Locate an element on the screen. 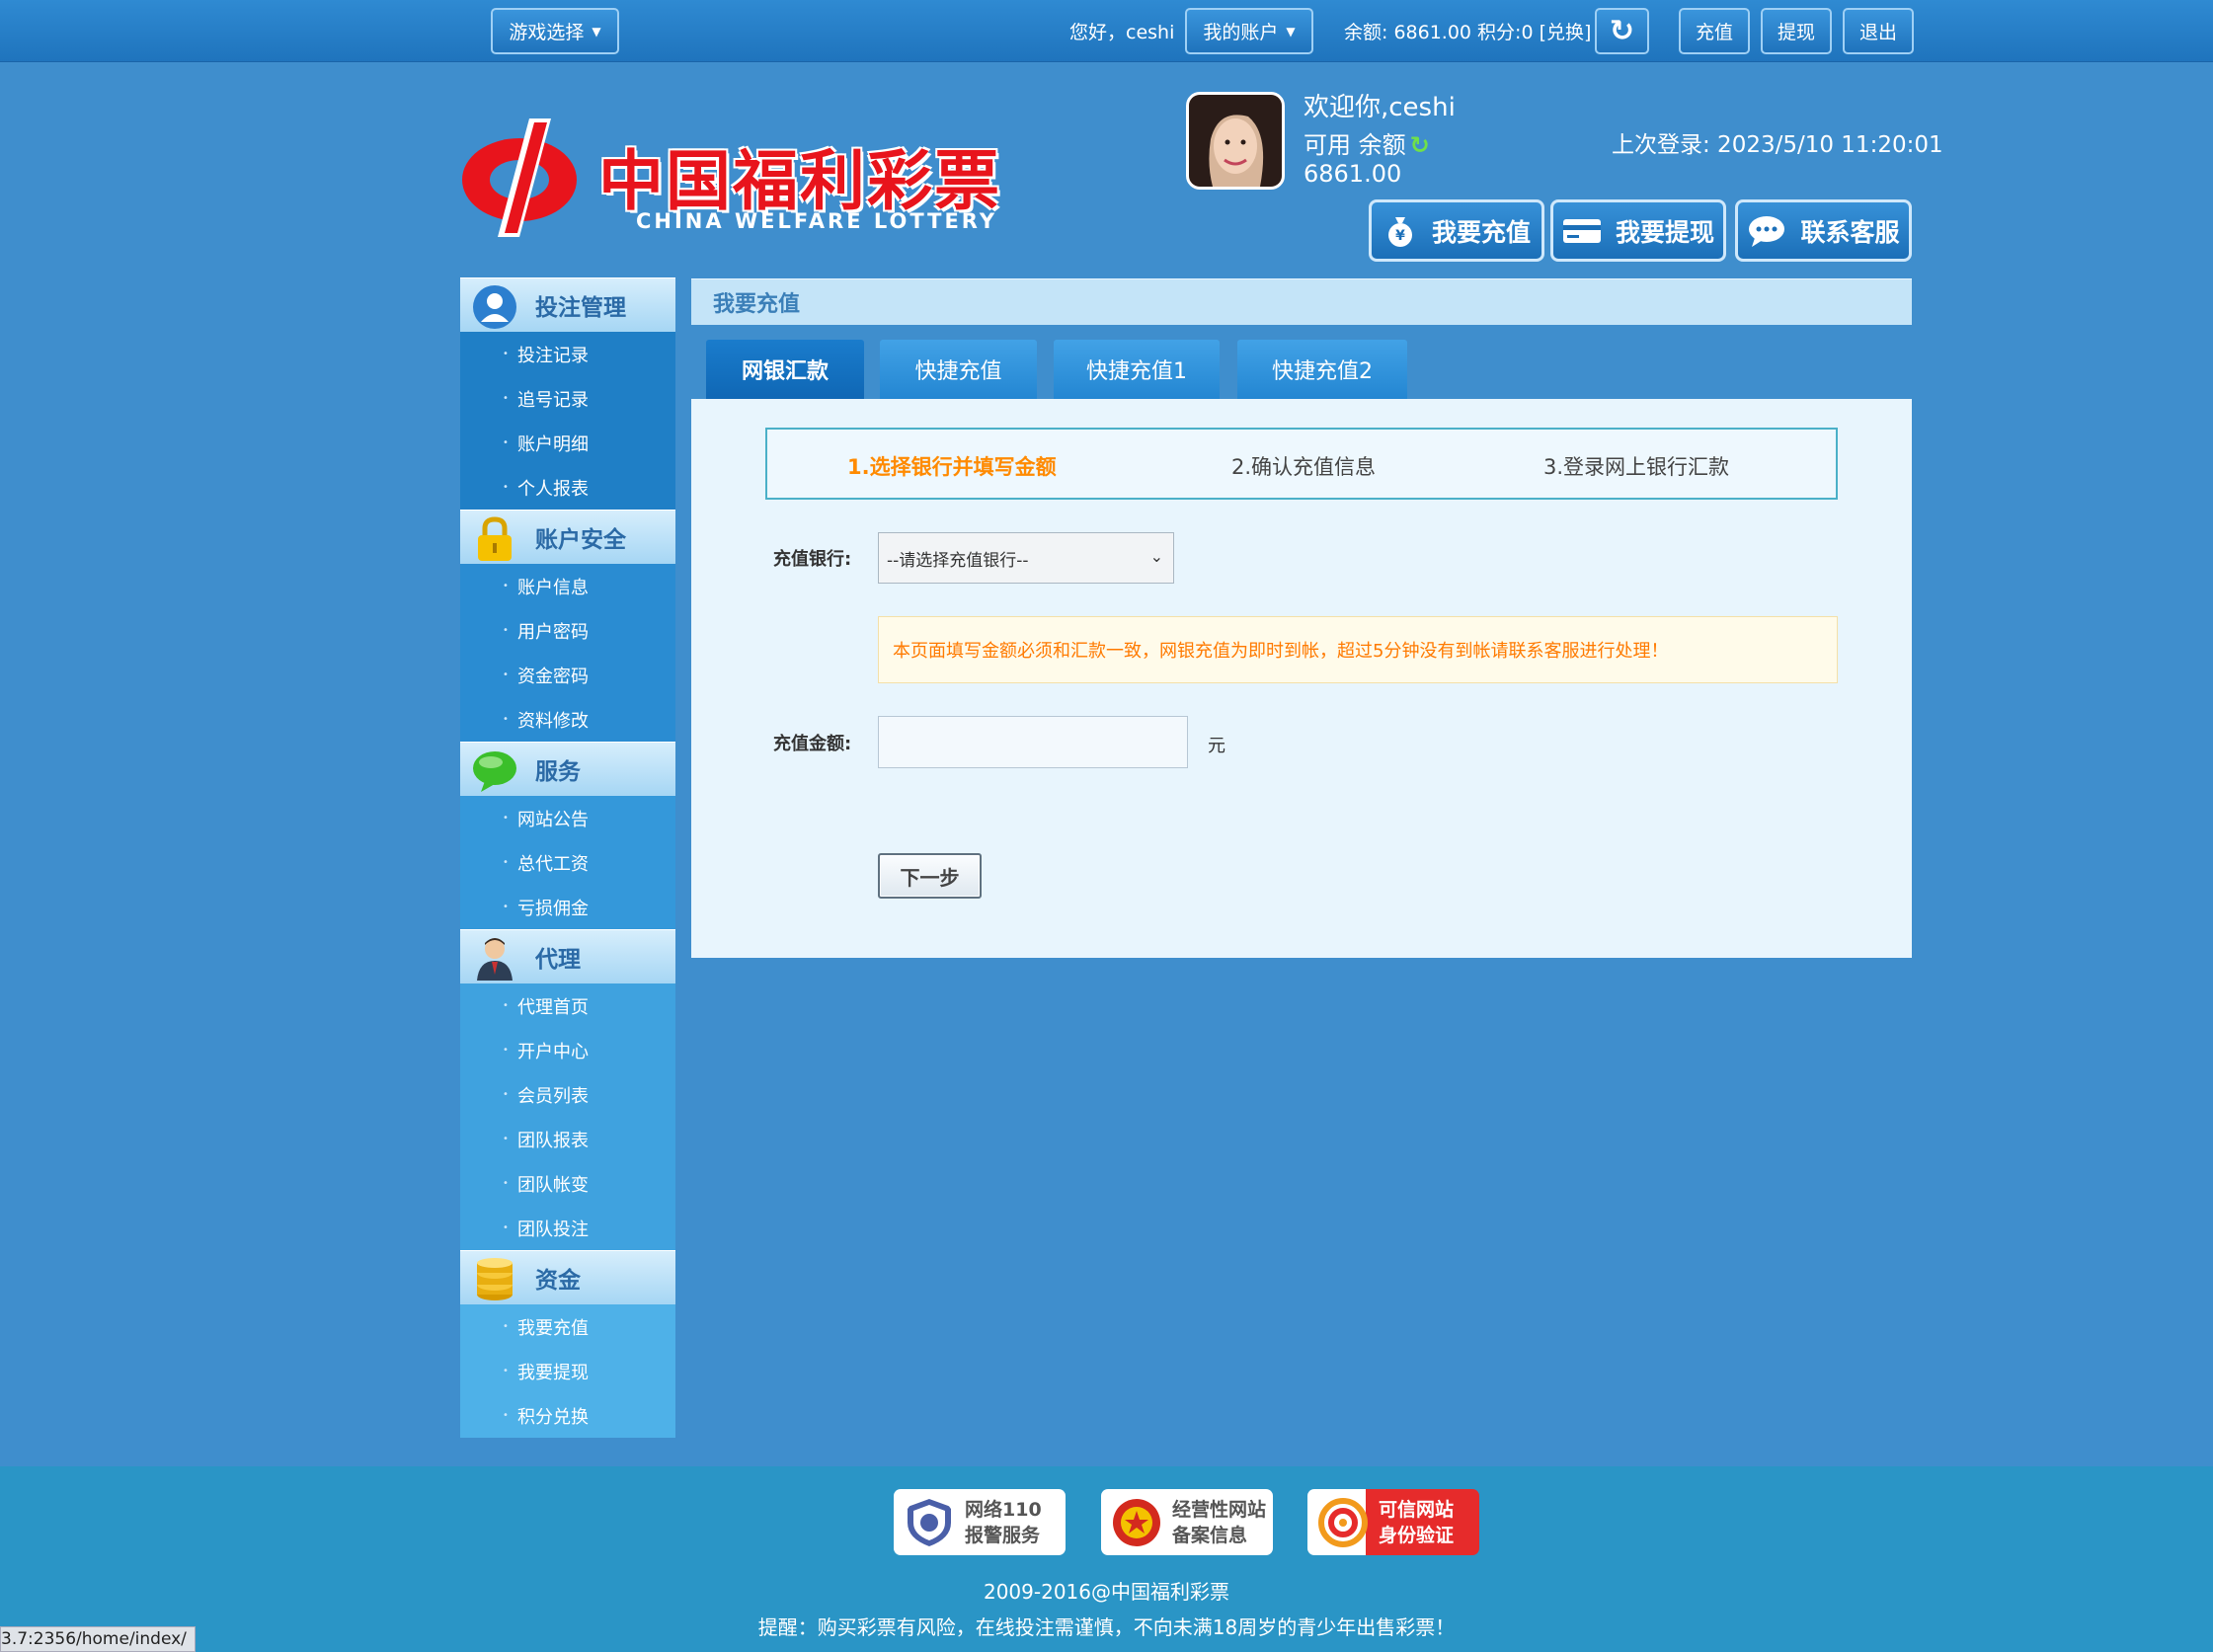 The width and height of the screenshot is (2213, 1652). sidebar-group-betting: 投注记录 追号记录 账户明细 个人报表 is located at coordinates (567, 421).